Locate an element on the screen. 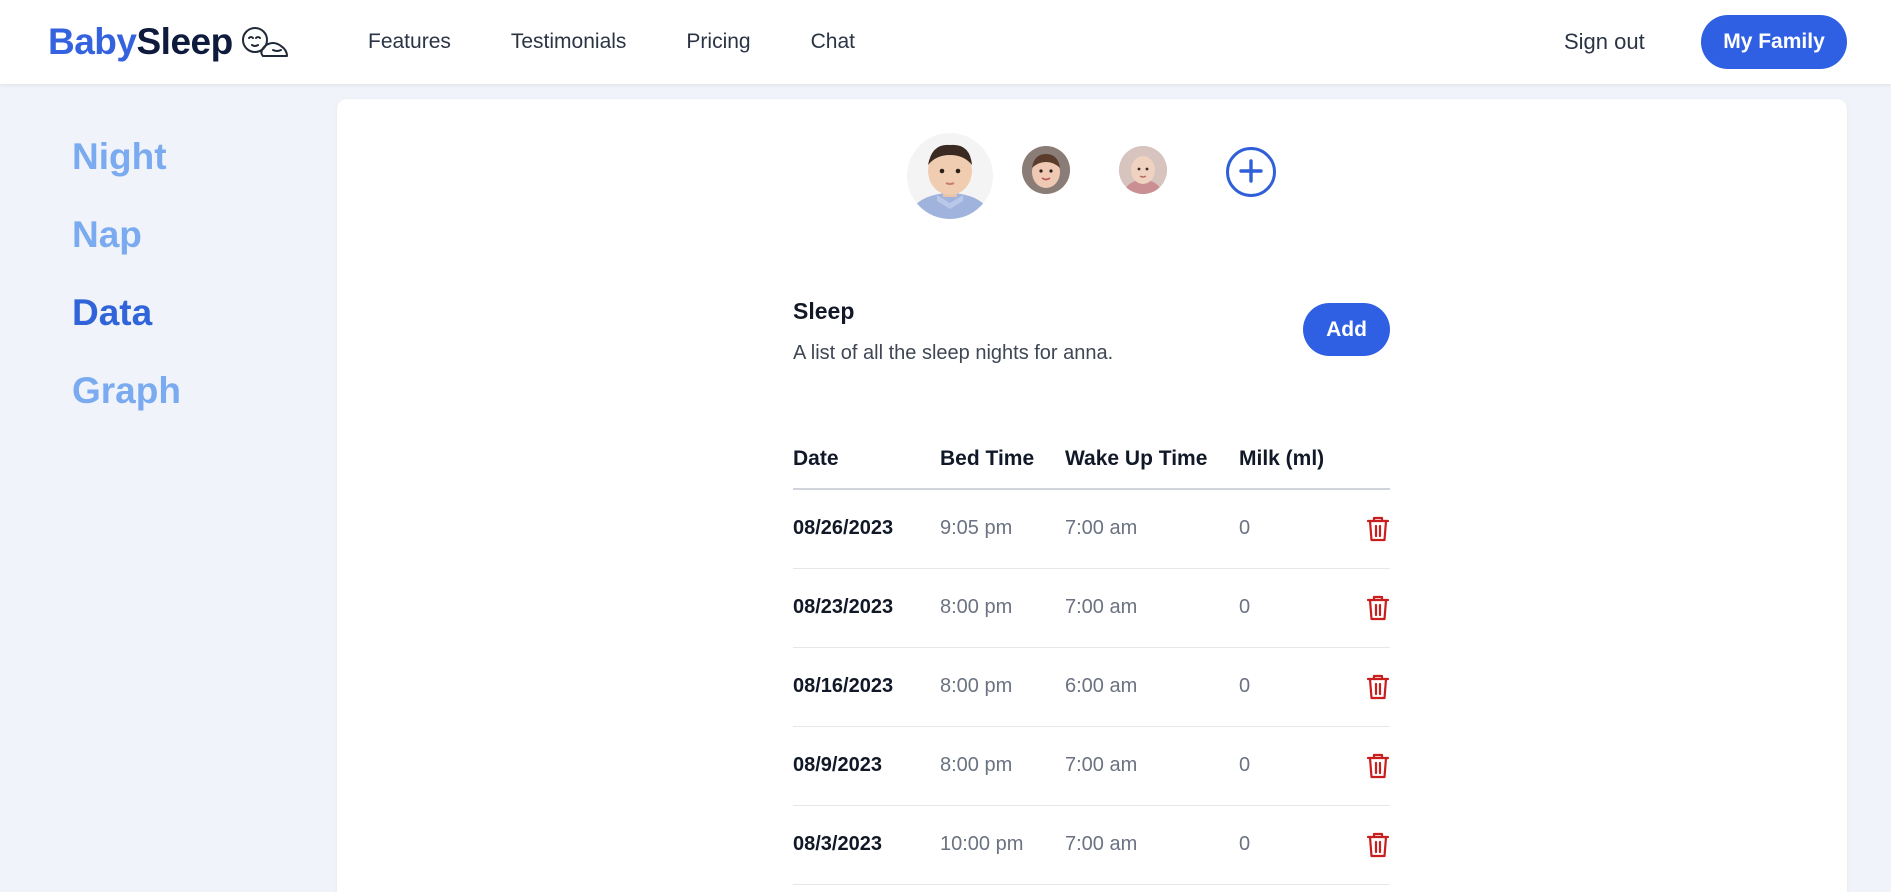 This screenshot has width=1891, height=892. sleep-section-subtitle: A list of all the sleep nights for anna. is located at coordinates (953, 353).